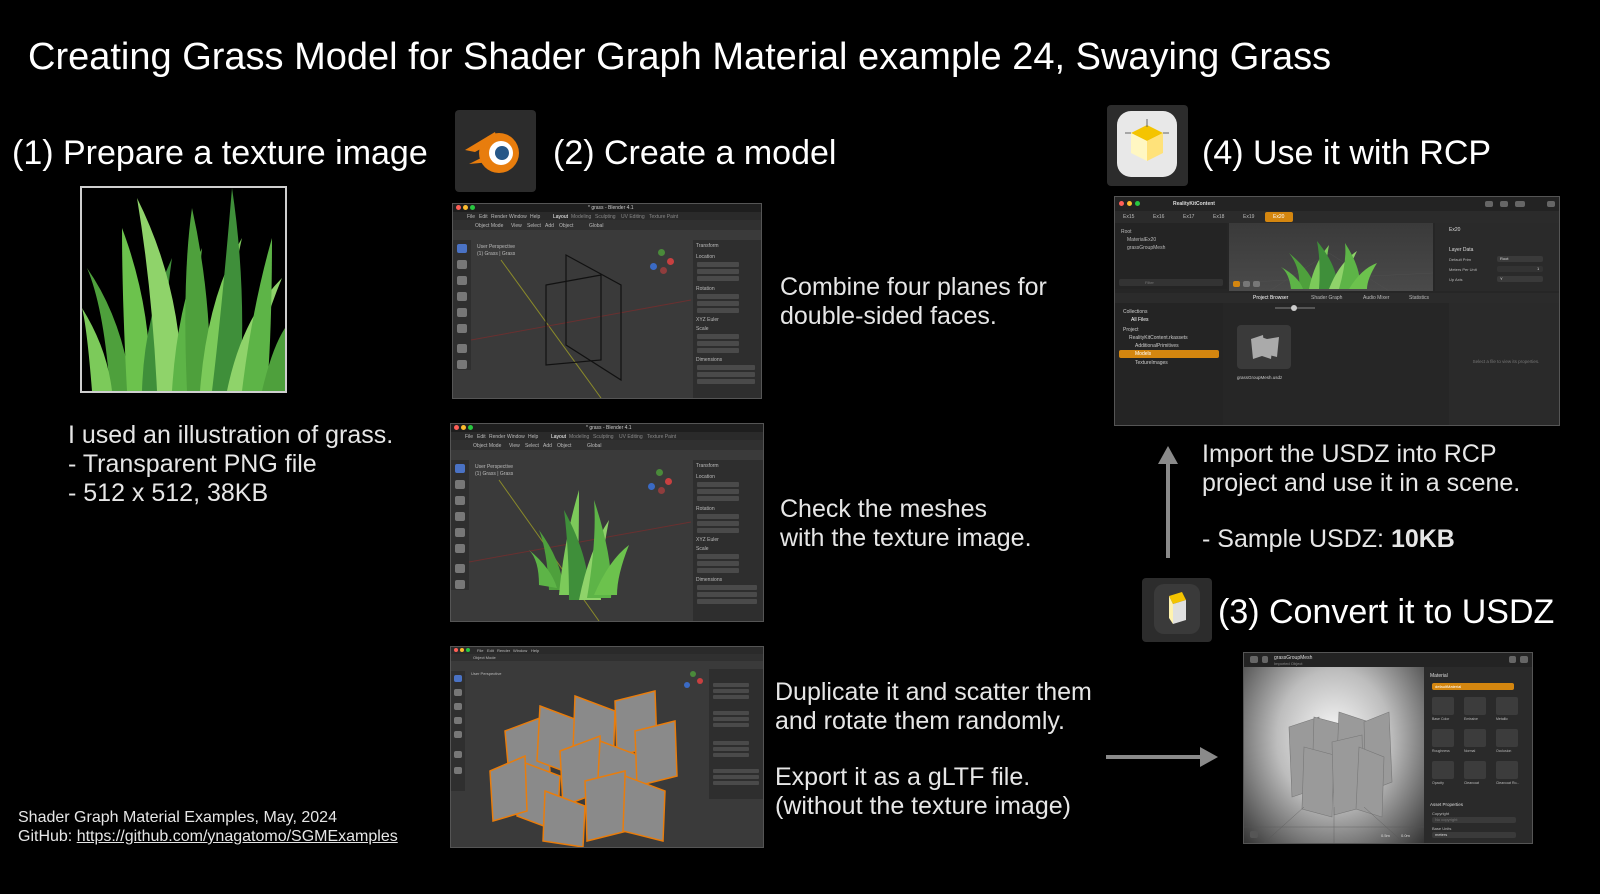 Image resolution: width=1600 pixels, height=894 pixels. I want to click on project-item-textures: TextureImages, so click(1151, 363).